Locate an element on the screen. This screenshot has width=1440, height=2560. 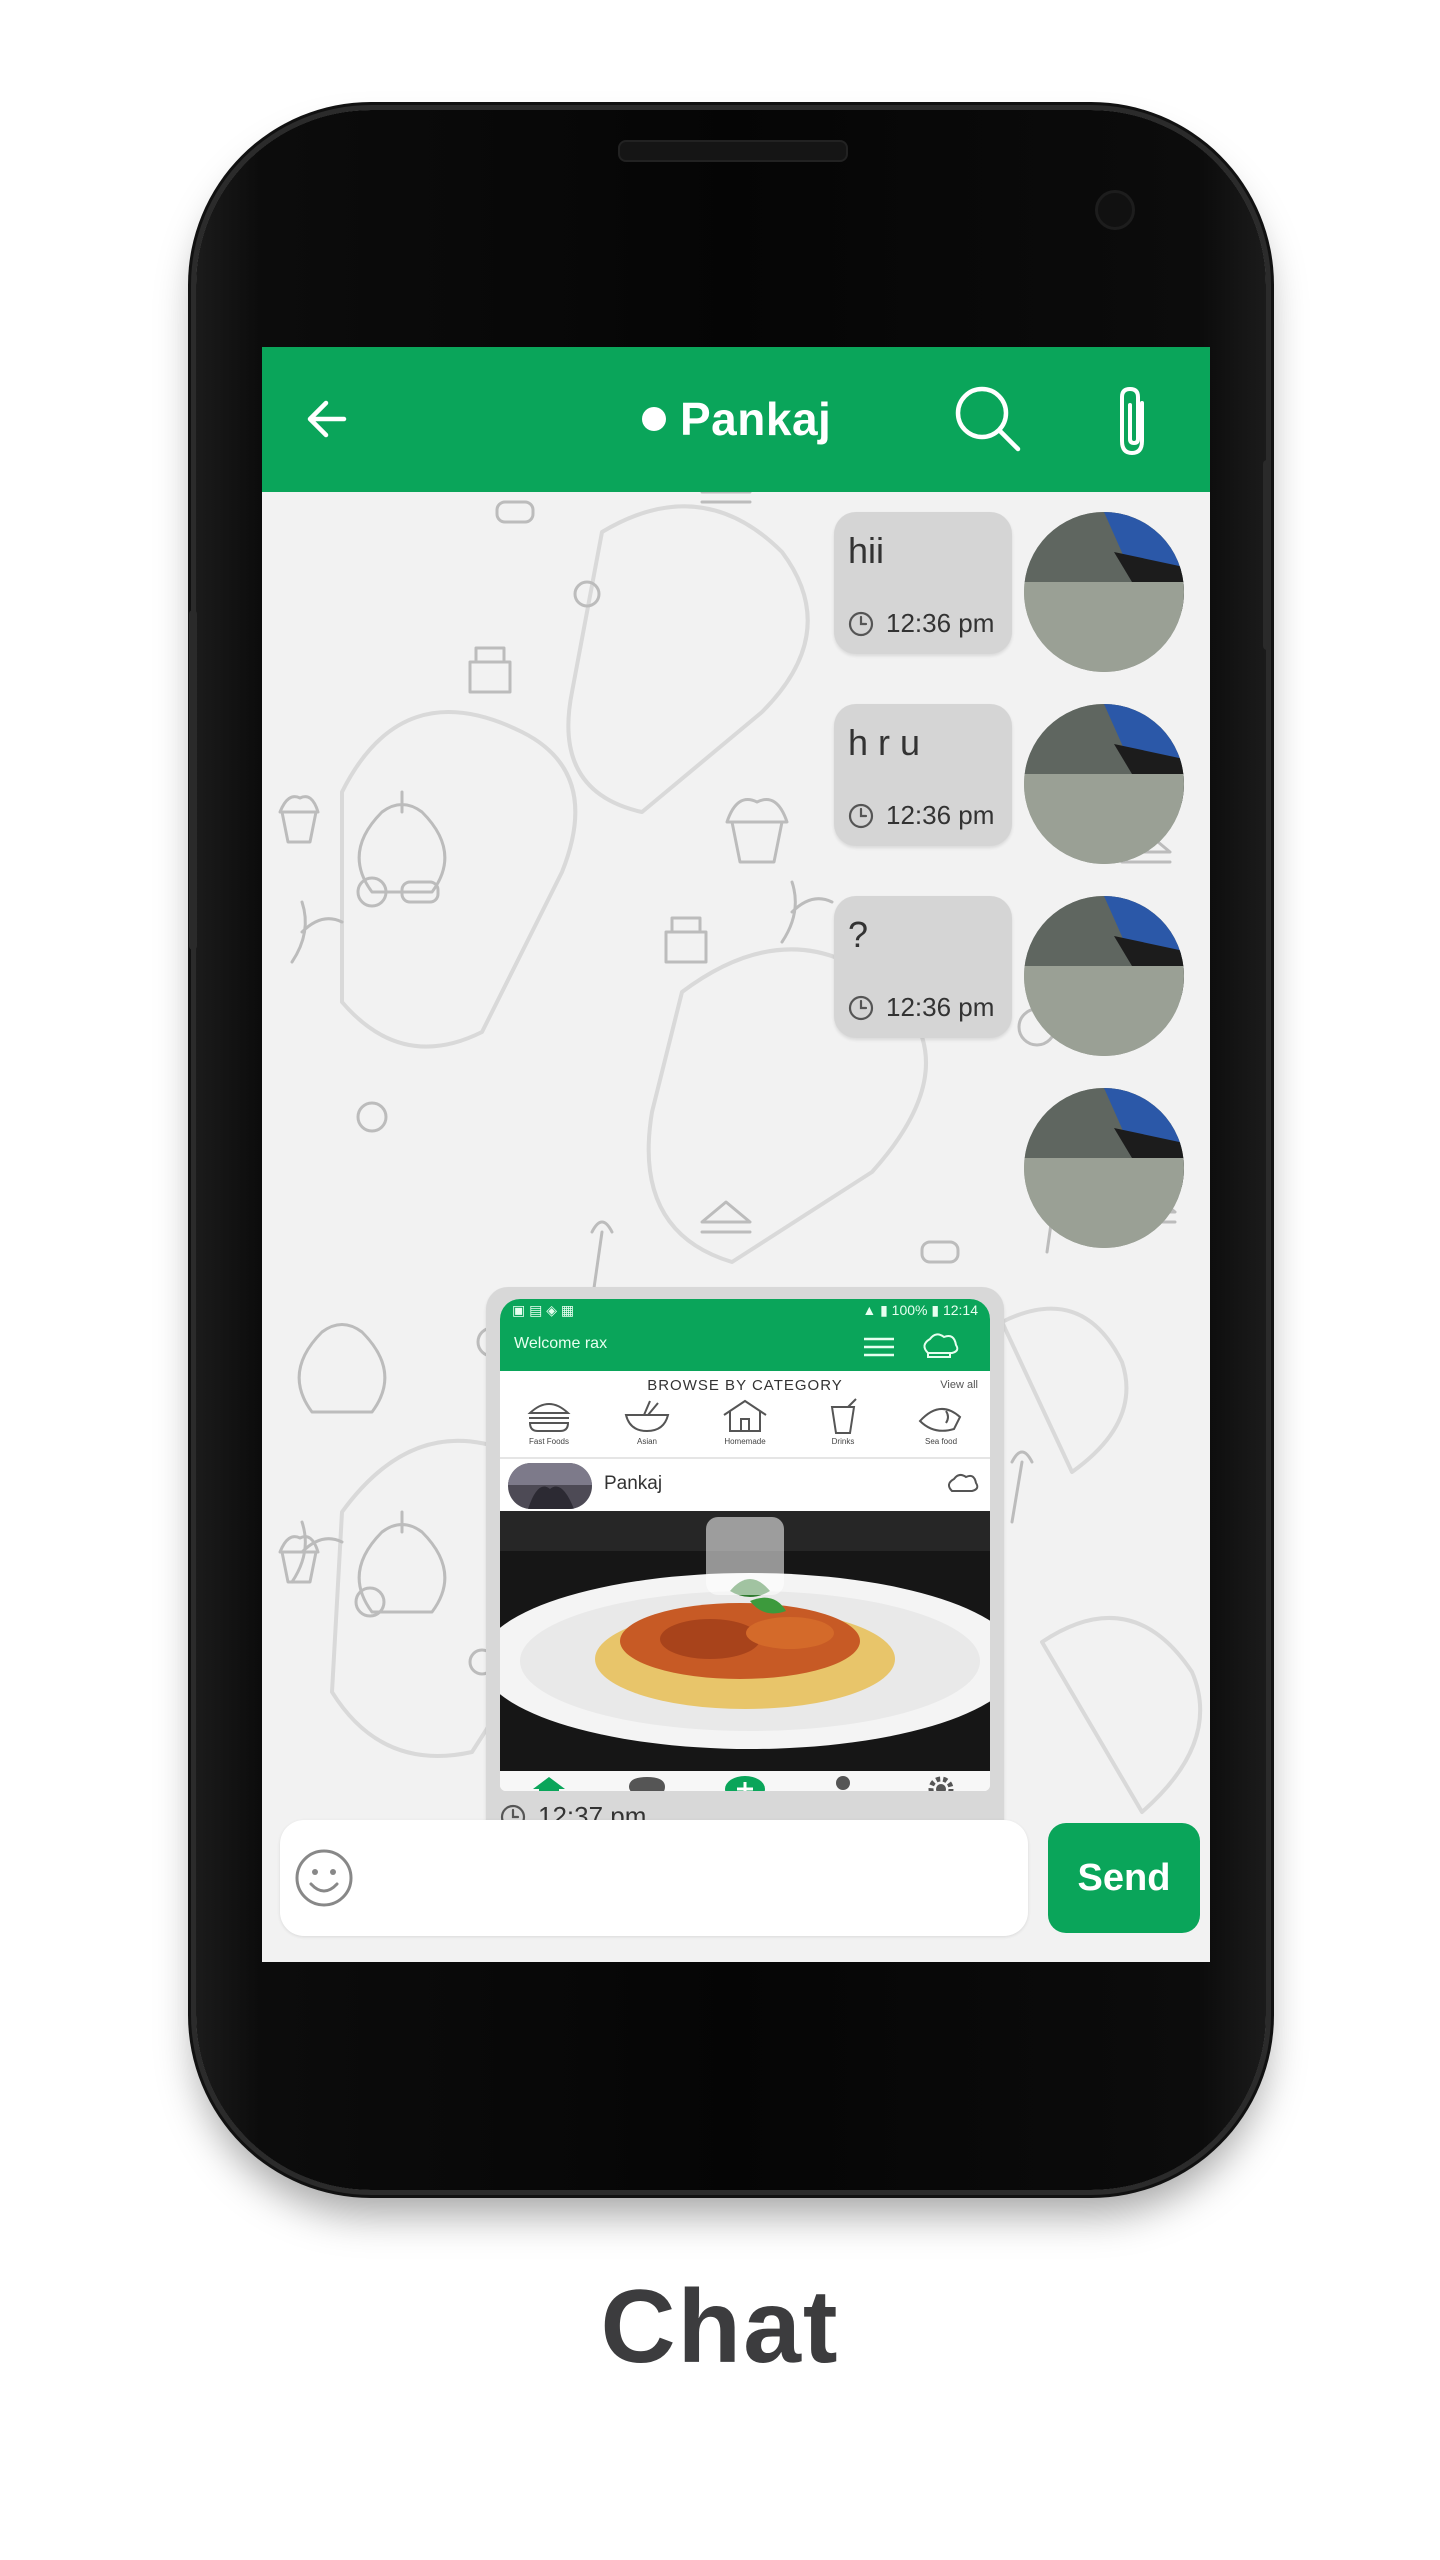
preview-category: Fast Foods is located at coordinates (549, 1425).